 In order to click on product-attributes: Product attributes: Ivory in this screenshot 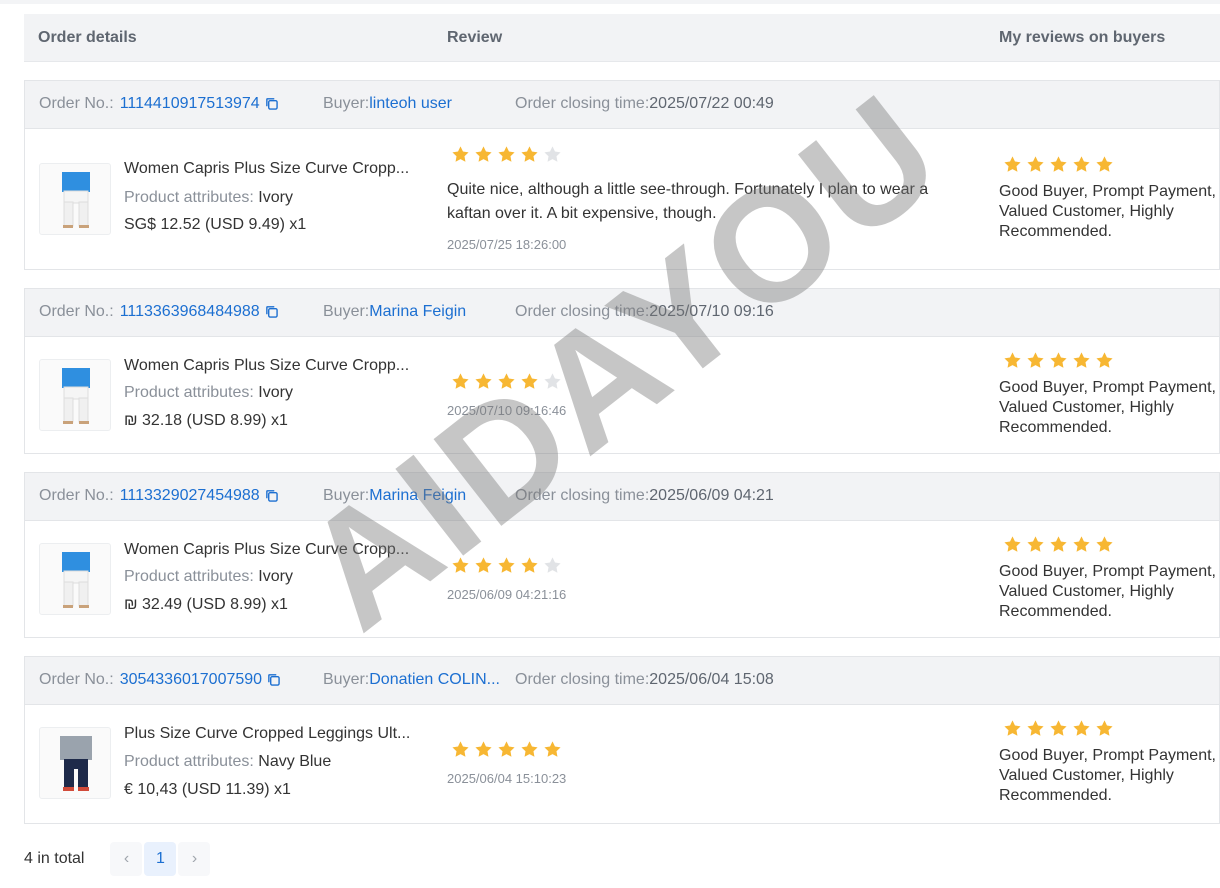, I will do `click(208, 577)`.